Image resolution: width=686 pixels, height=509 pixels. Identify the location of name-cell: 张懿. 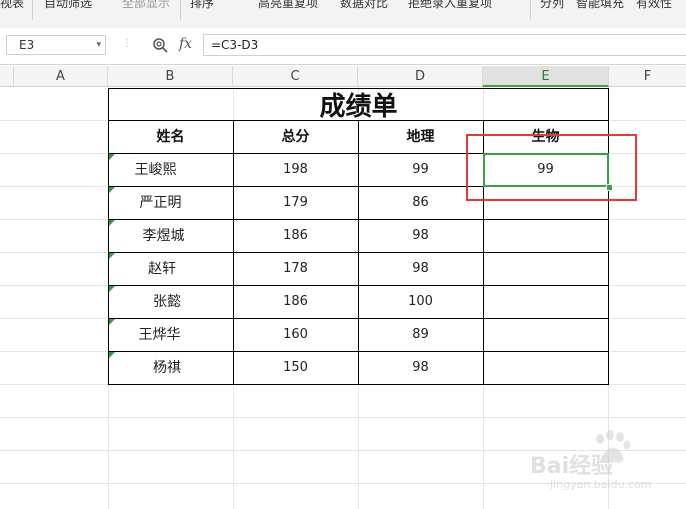
(167, 302).